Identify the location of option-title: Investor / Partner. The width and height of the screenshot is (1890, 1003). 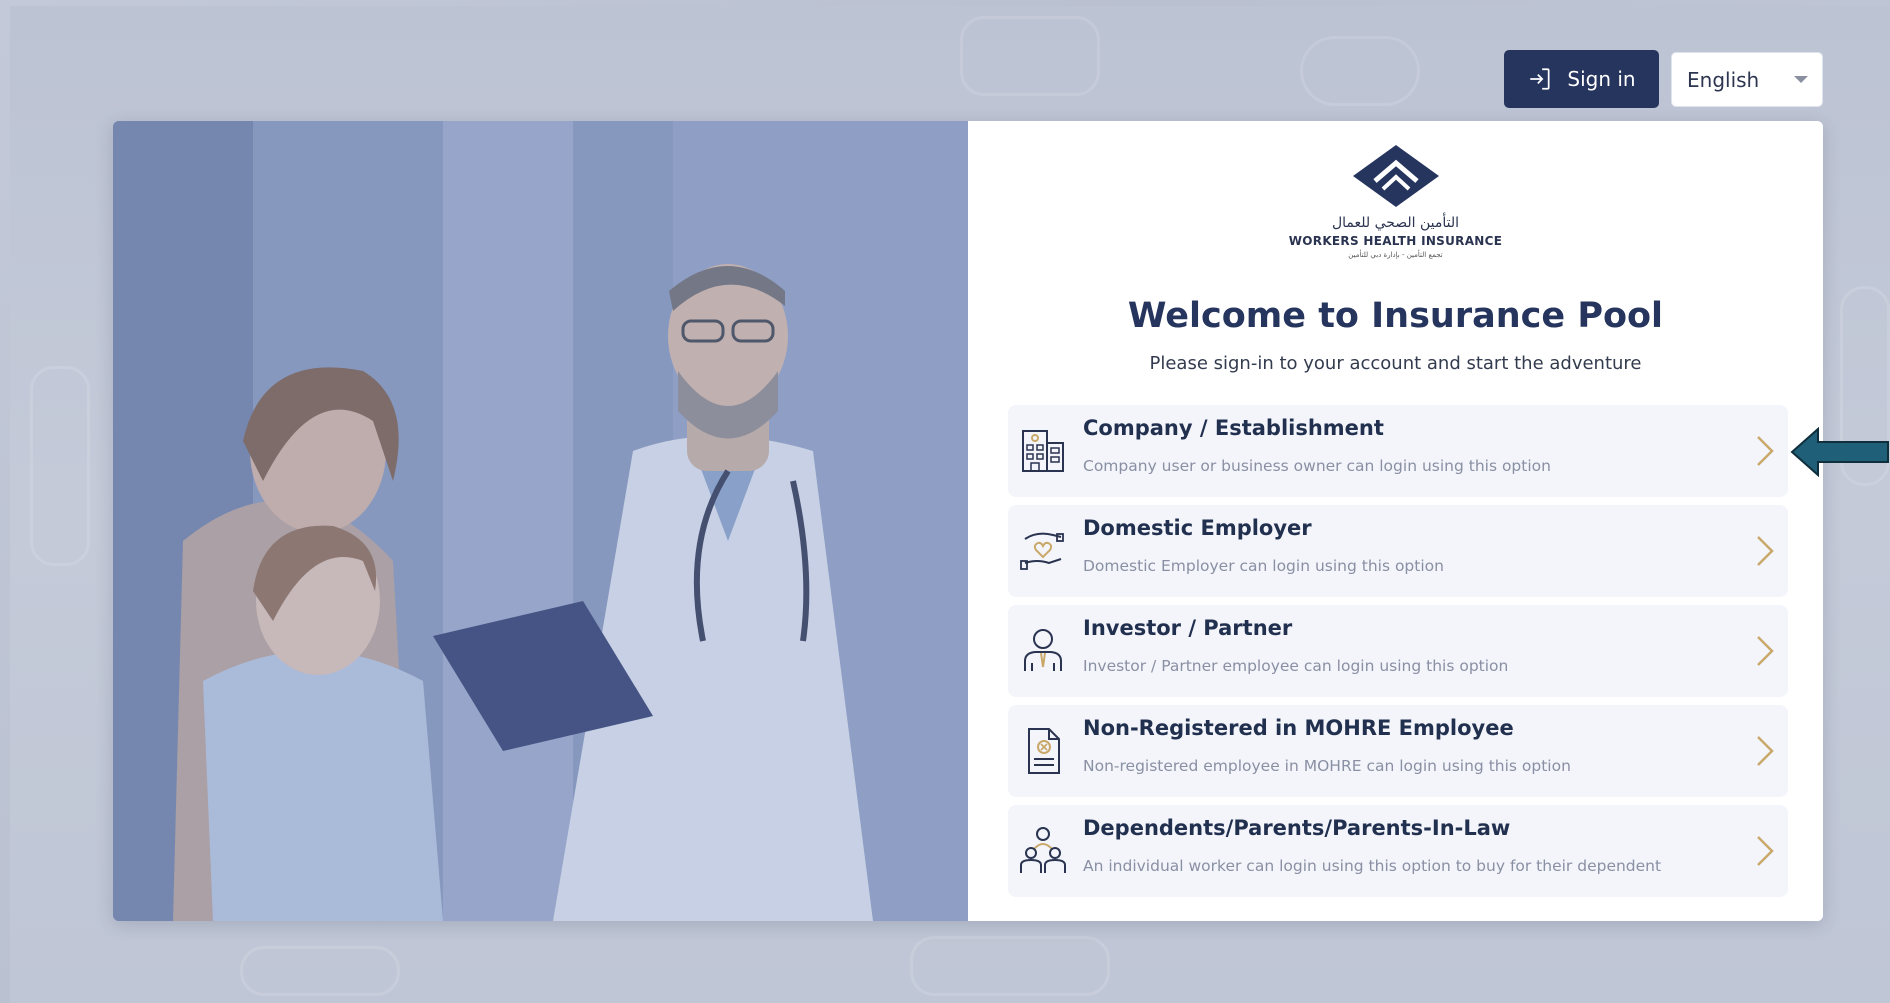
(1188, 628).